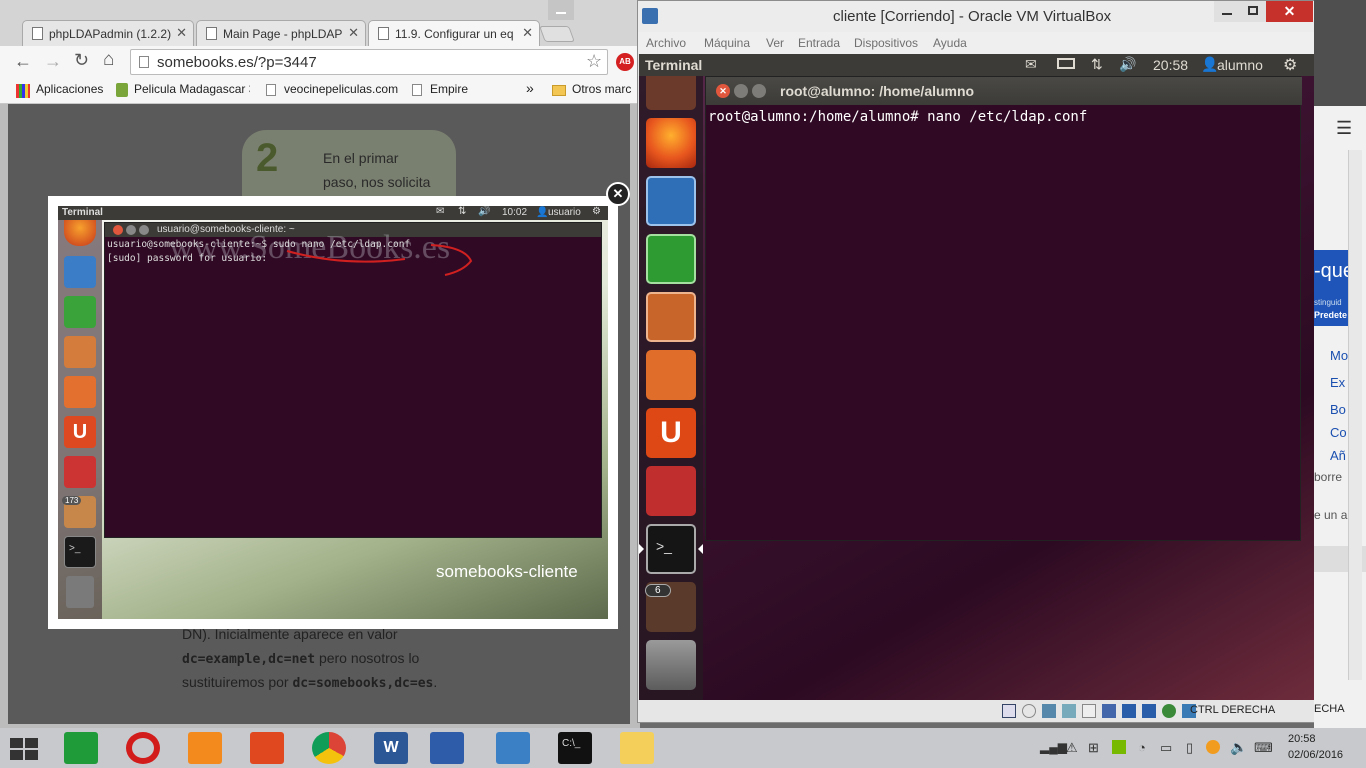 Image resolution: width=1366 pixels, height=768 pixels. I want to click on bookmark-empire: Empire, so click(449, 89).